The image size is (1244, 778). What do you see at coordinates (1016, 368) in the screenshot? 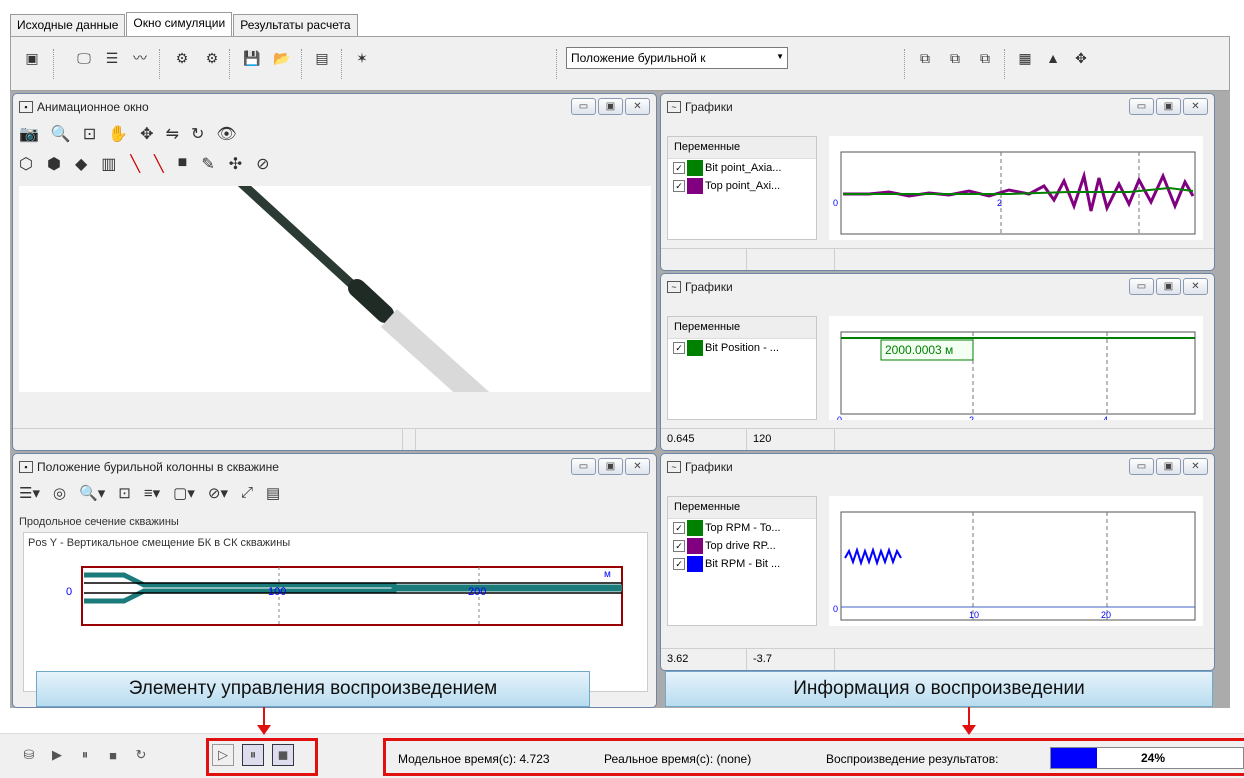
I see `graph-2-plot: 2000.0003 м 0 2 4` at bounding box center [1016, 368].